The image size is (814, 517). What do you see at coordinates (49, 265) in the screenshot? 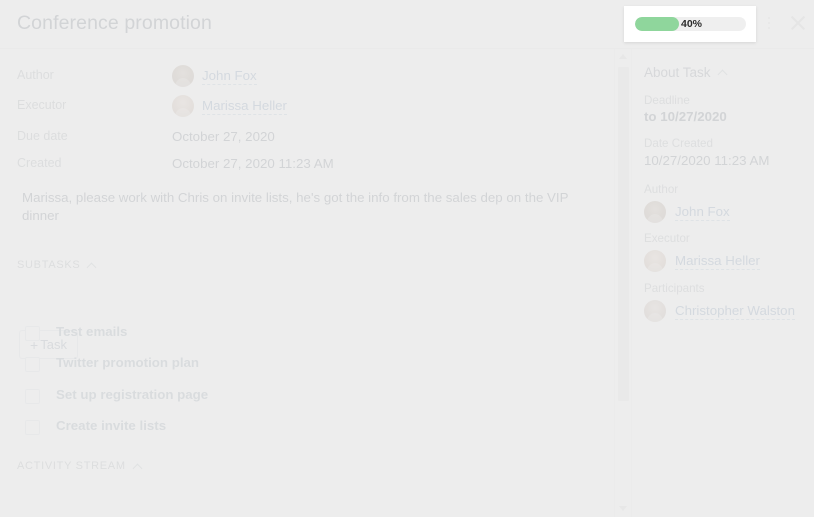
I see `subtasks-heading: SUBTASKS` at bounding box center [49, 265].